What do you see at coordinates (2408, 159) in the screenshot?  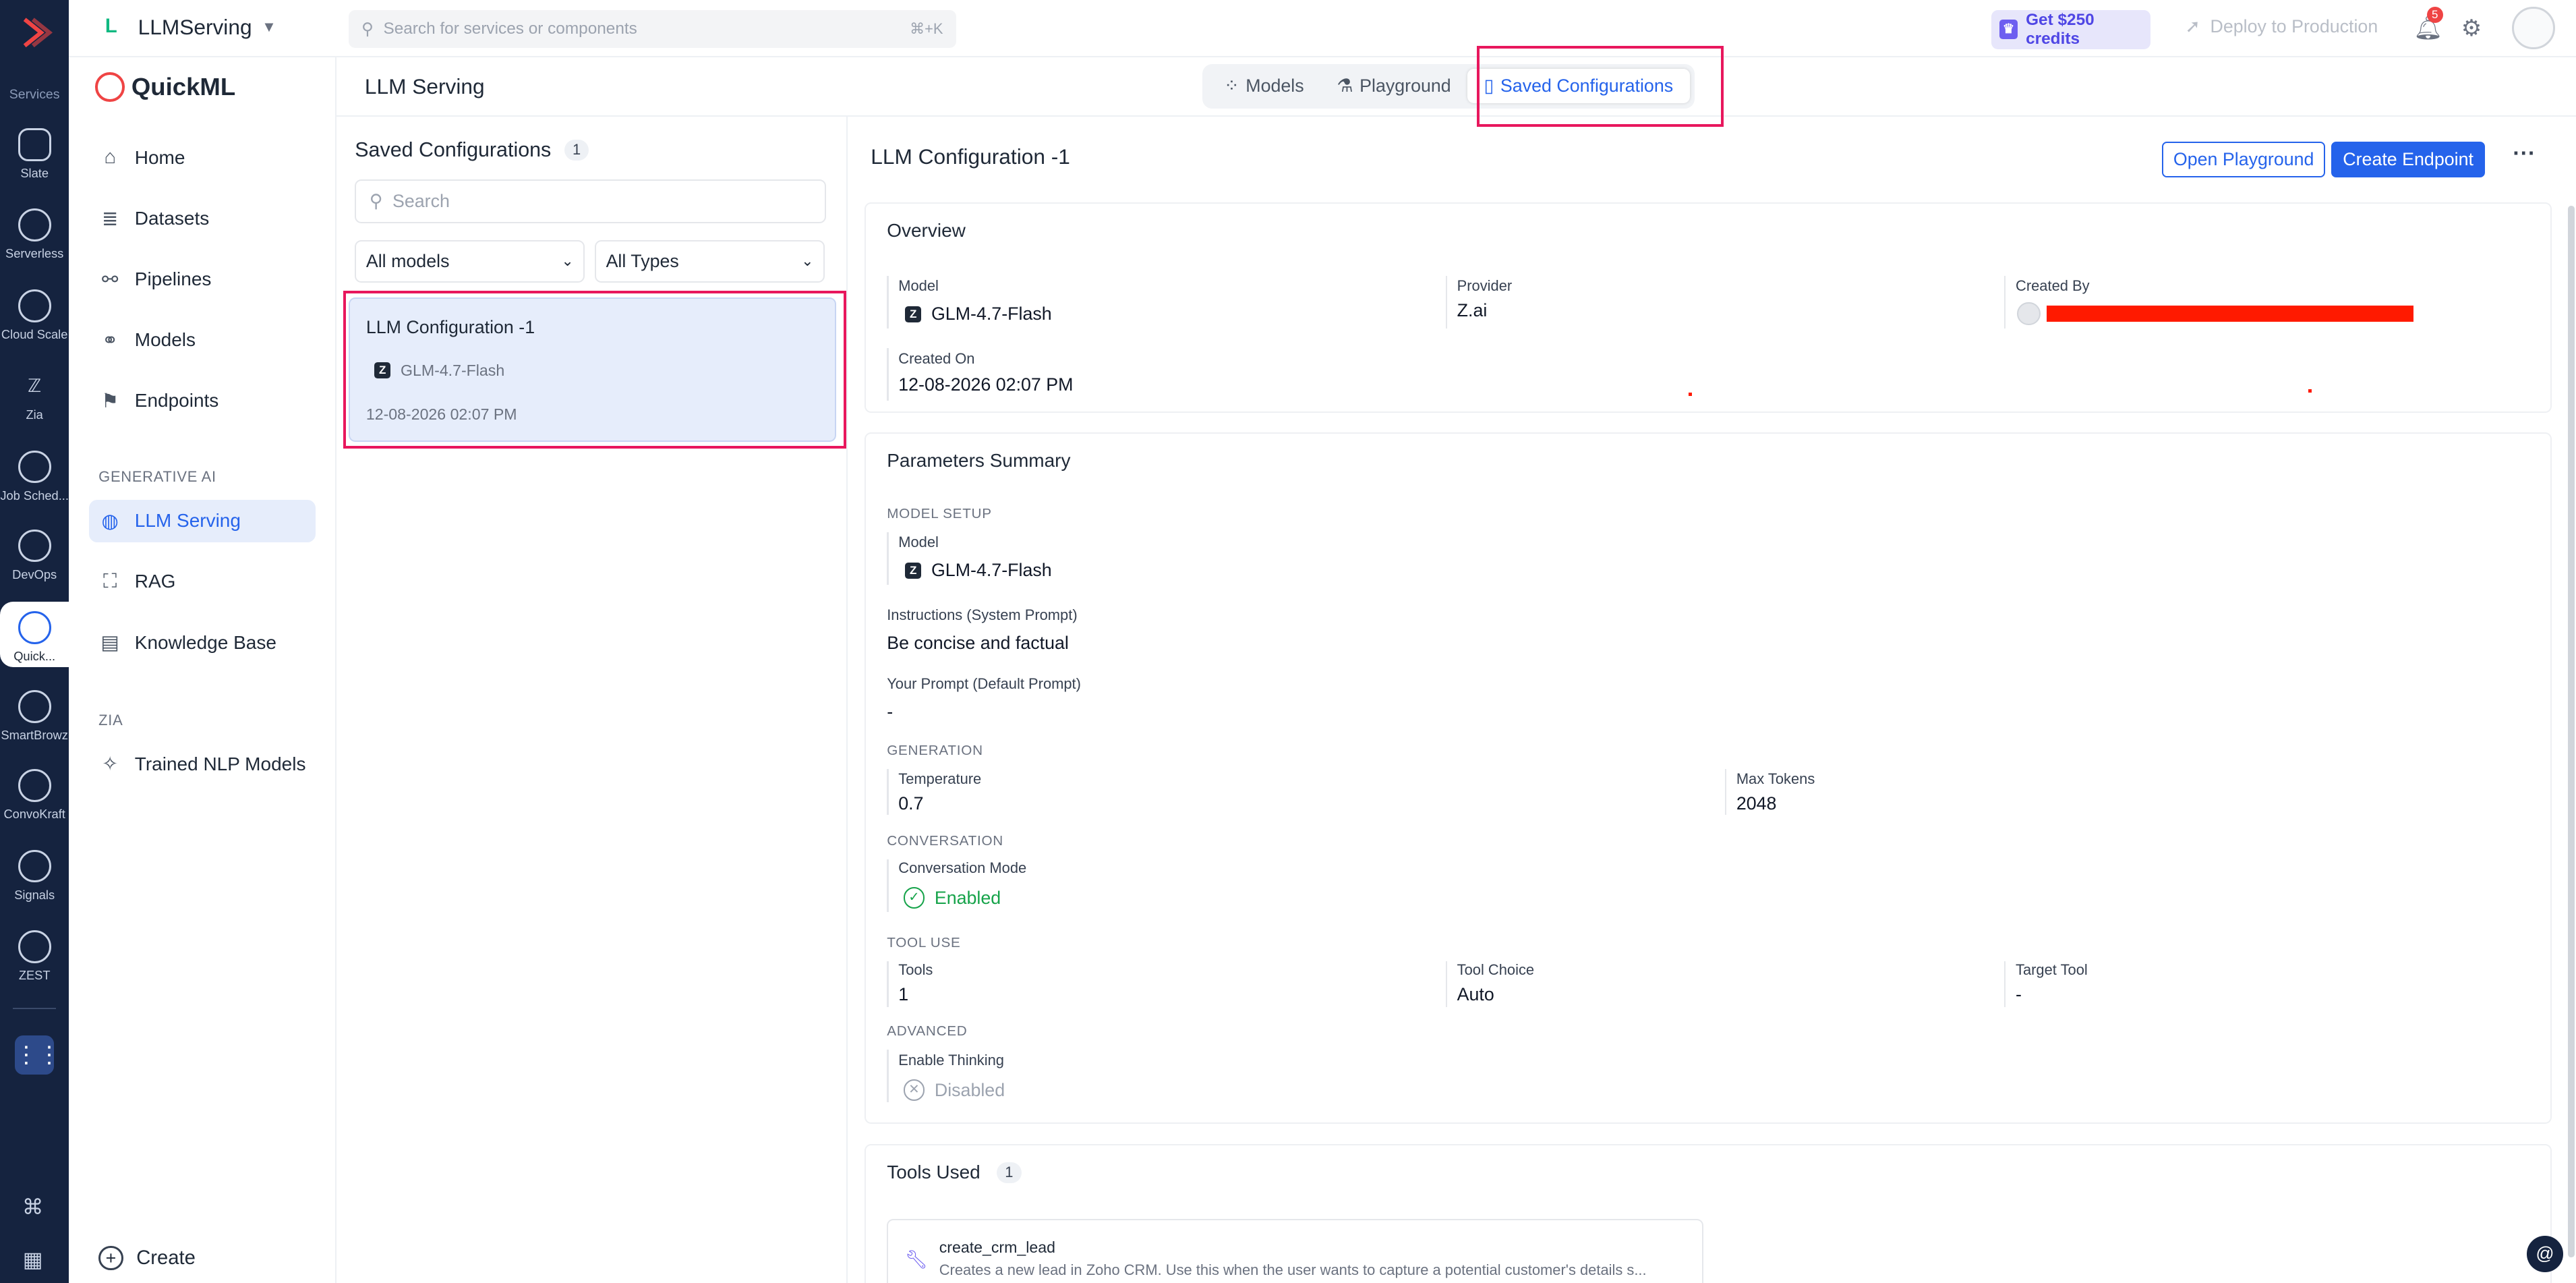 I see `create-endpoint-button: Create Endpoint` at bounding box center [2408, 159].